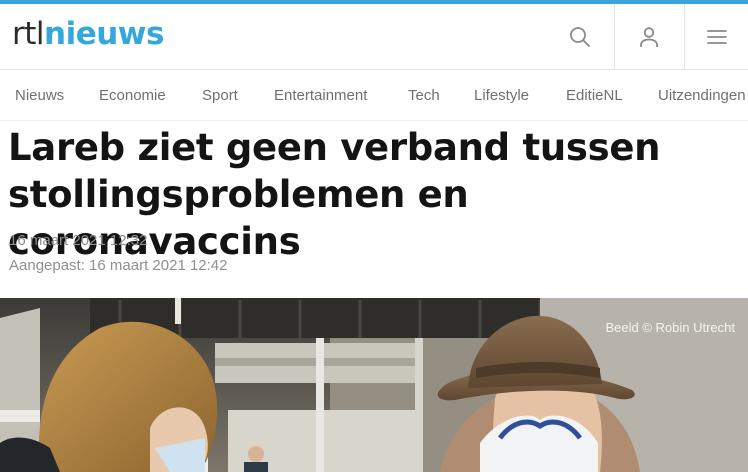  I want to click on user-icon, so click(649, 36).